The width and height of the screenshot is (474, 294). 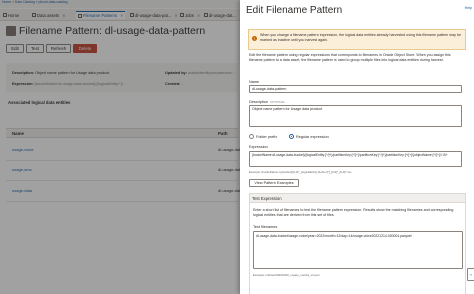 What do you see at coordinates (355, 89) in the screenshot?
I see `name-input: dl-usage-data-pattern` at bounding box center [355, 89].